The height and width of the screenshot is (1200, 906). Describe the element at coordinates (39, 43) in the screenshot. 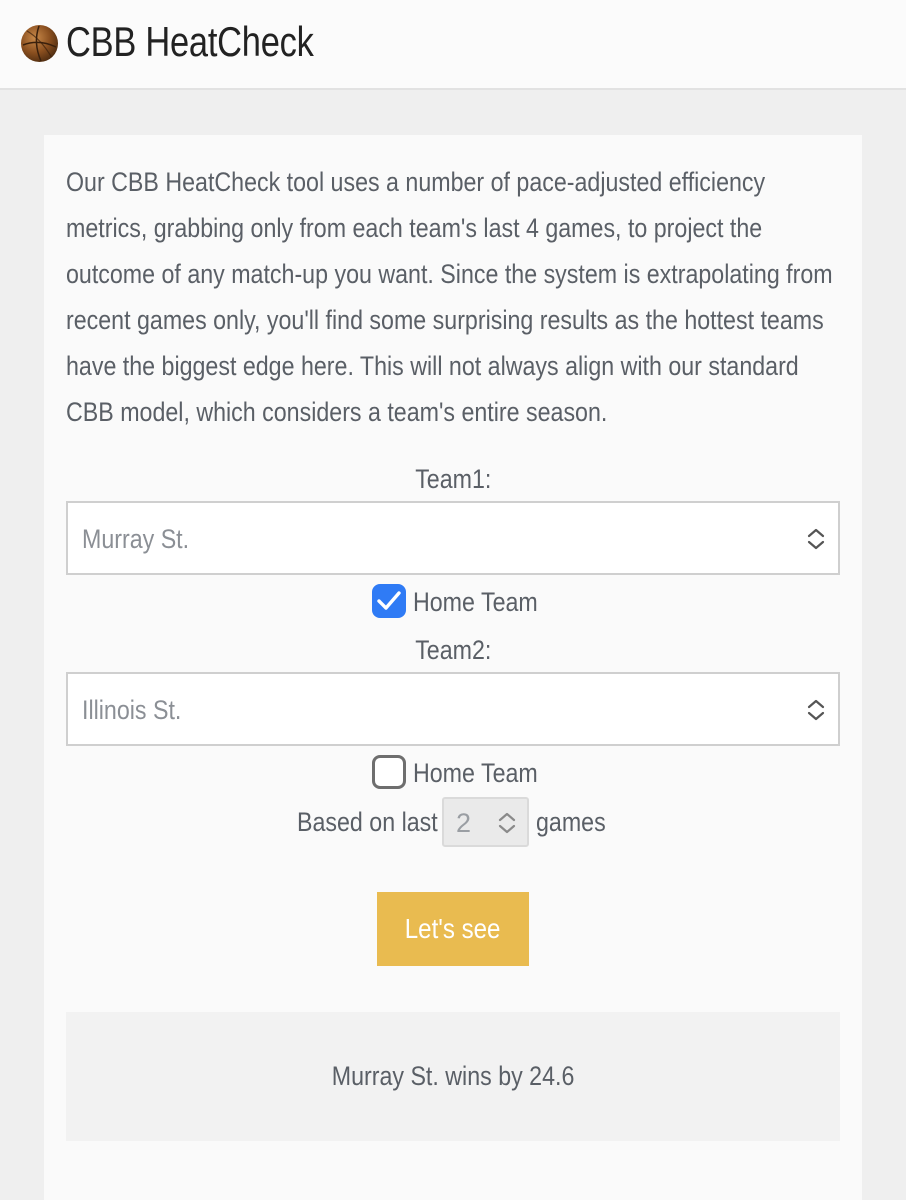

I see `basketball-logo-icon` at that location.